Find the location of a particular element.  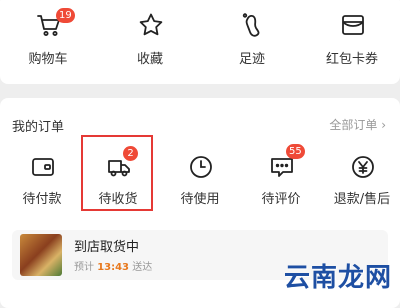

wallet-icon is located at coordinates (43, 167).